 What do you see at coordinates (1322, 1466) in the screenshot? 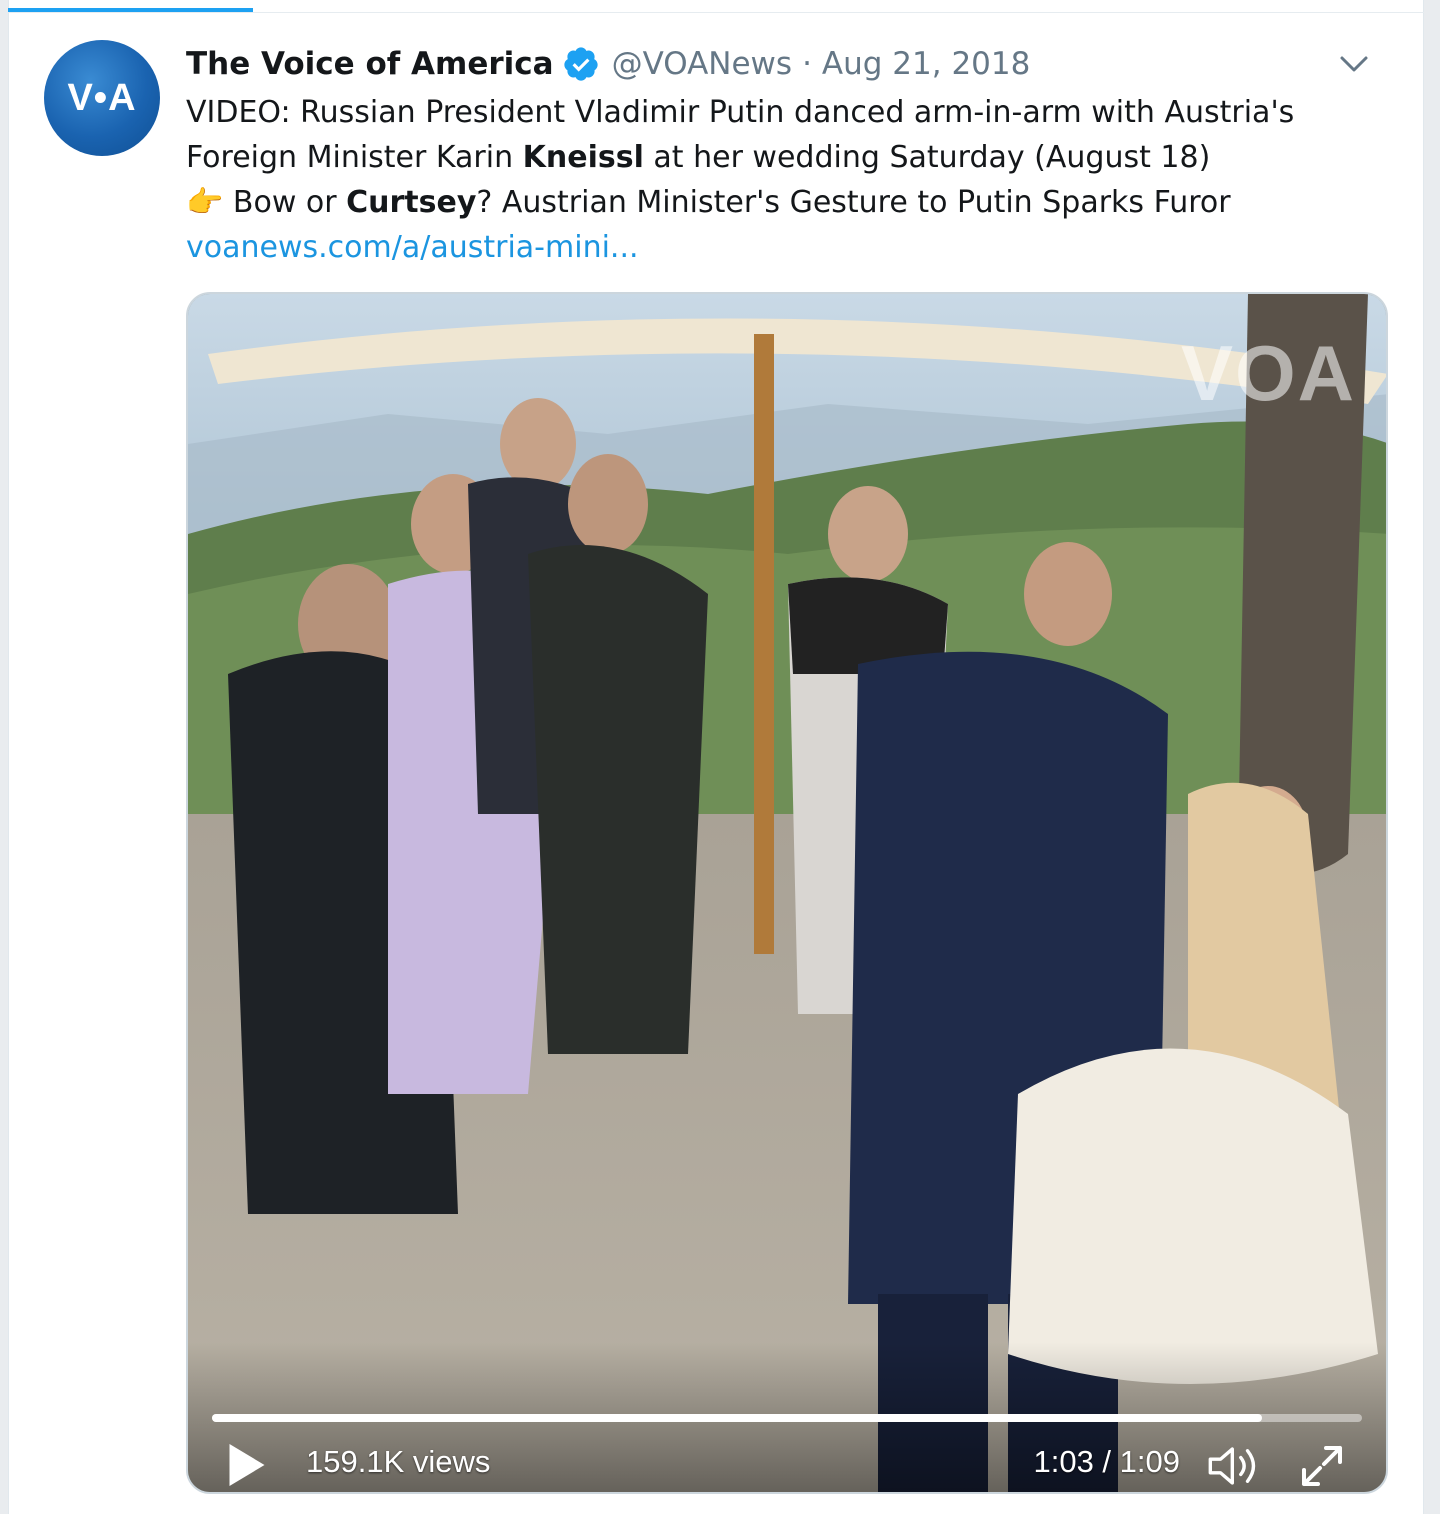
I see `fullscreen-icon` at bounding box center [1322, 1466].